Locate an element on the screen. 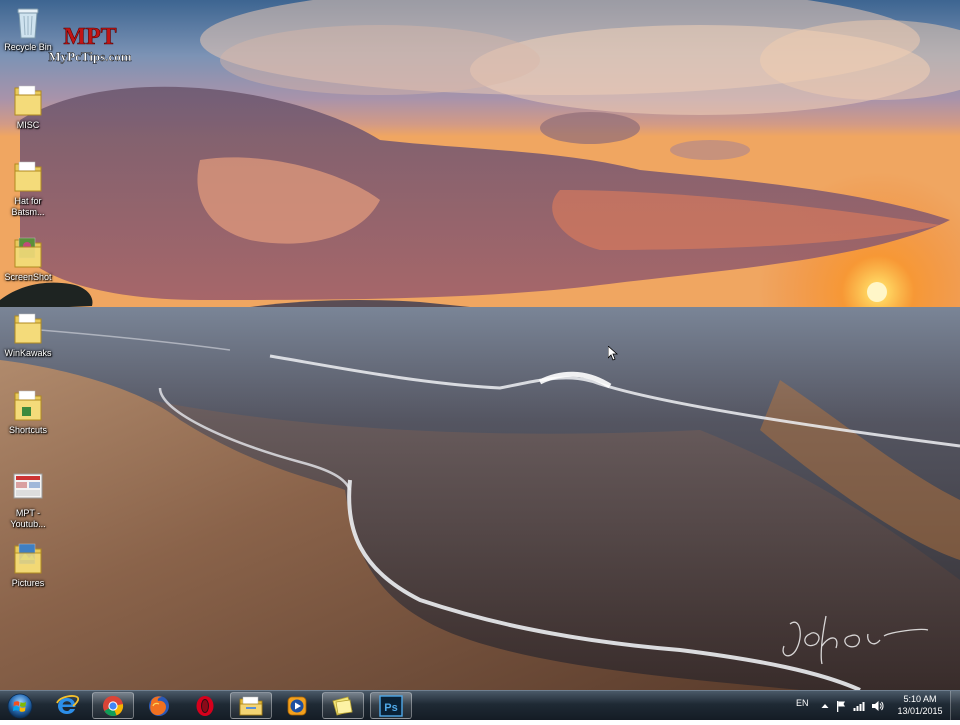 The height and width of the screenshot is (725, 960). clock-time: 5:10 AM is located at coordinates (920, 699).